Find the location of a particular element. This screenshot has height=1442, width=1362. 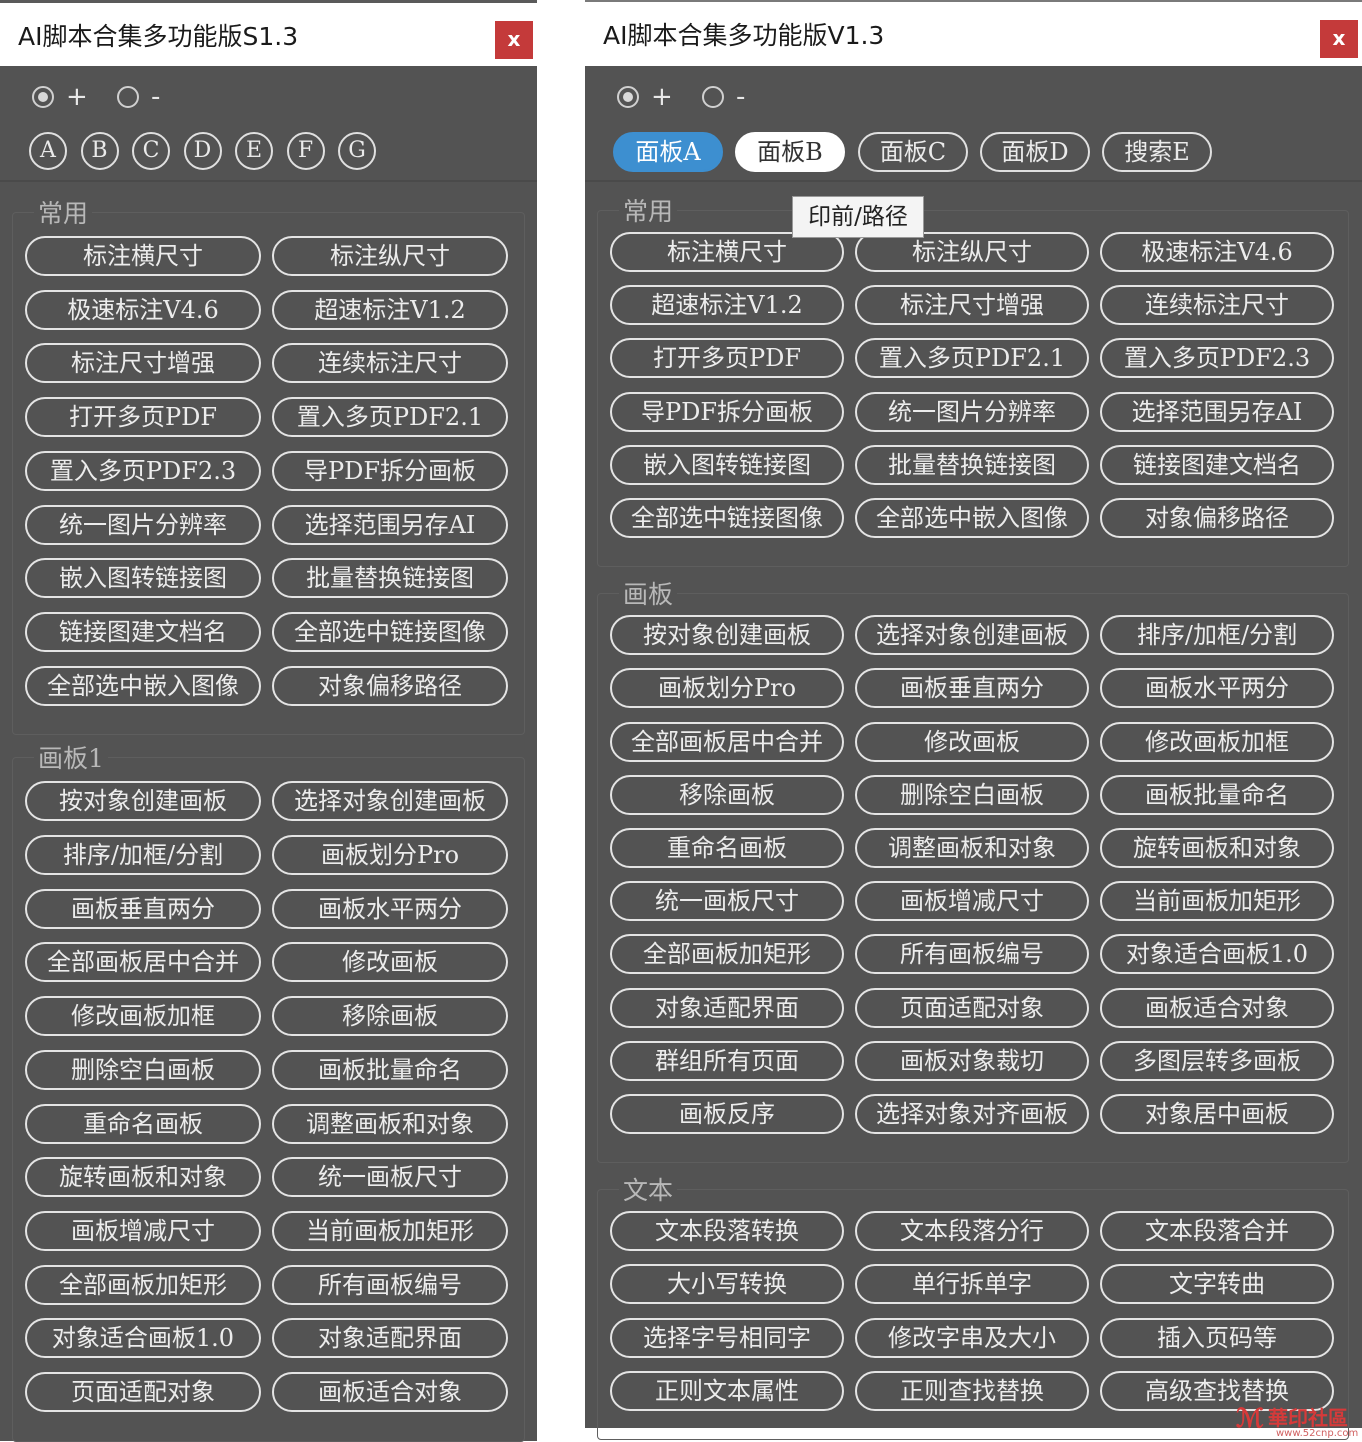

tab-2: 面板B is located at coordinates (790, 152).